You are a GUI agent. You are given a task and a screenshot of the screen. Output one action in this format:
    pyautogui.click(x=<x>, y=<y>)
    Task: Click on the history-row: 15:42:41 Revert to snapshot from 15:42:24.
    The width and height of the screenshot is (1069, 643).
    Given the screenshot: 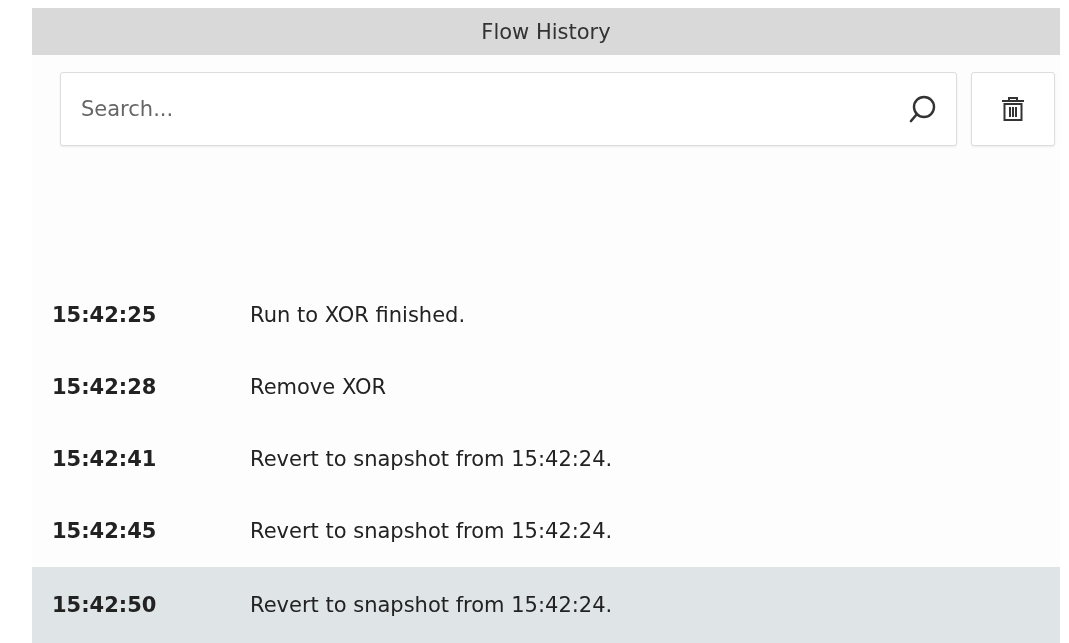 What is the action you would take?
    pyautogui.click(x=546, y=459)
    